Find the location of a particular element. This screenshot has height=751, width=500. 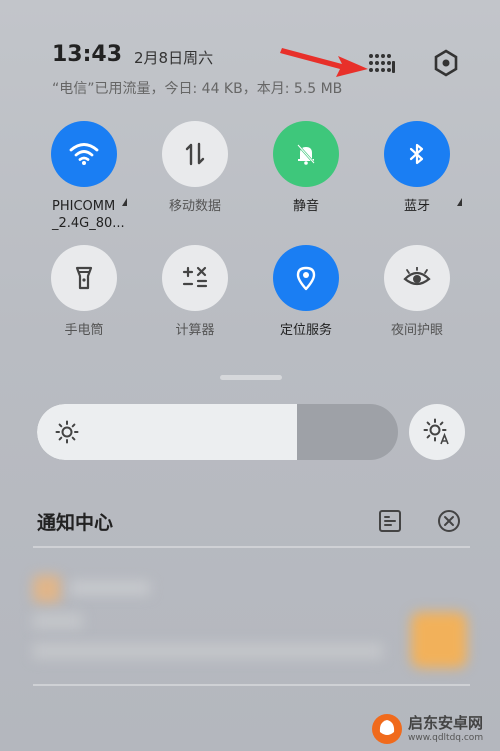

tile-night-eye: 夜间护眼 is located at coordinates (417, 292).